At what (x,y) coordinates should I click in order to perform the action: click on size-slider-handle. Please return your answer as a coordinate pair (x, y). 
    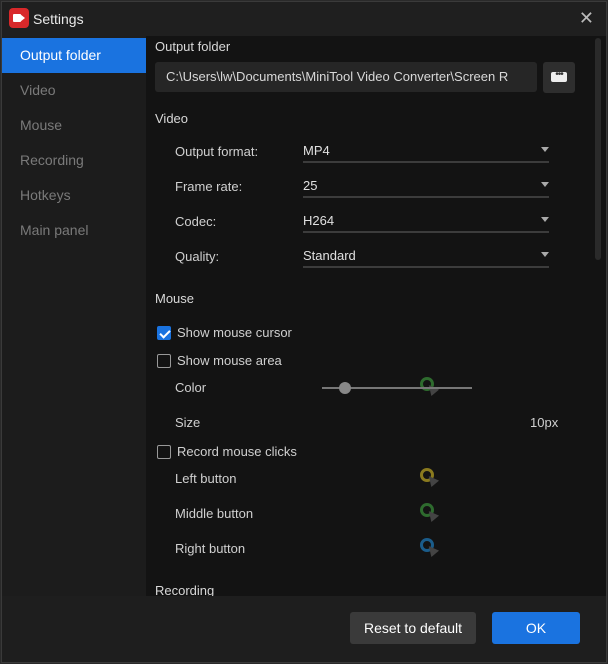
    Looking at the image, I should click on (344, 388).